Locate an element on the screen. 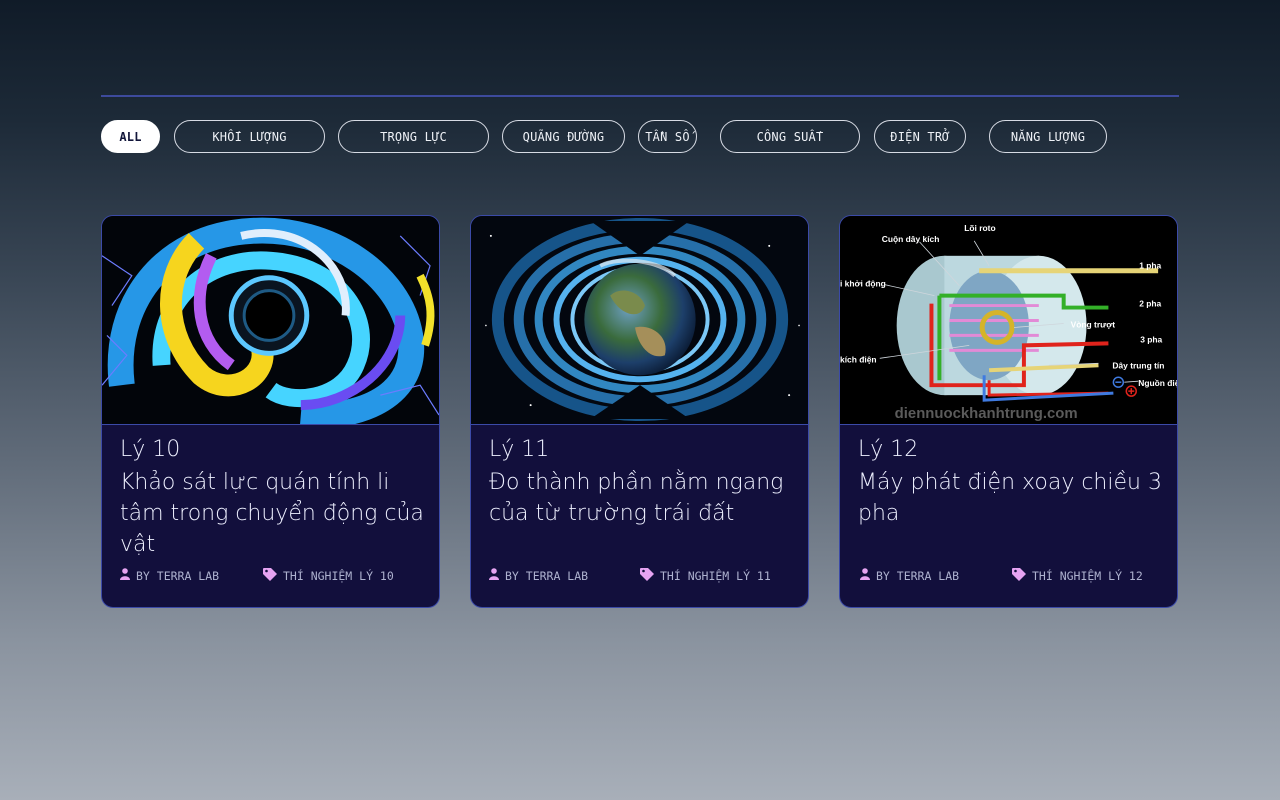  card-grade: Lý 10 is located at coordinates (150, 449).